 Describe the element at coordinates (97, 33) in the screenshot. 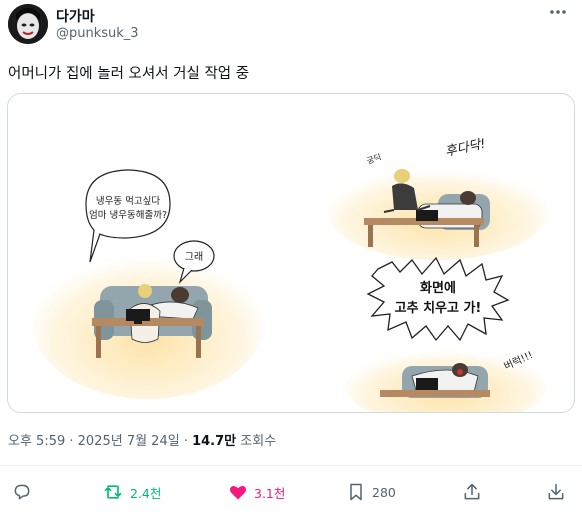

I see `user-handle: @punksuk_3` at that location.